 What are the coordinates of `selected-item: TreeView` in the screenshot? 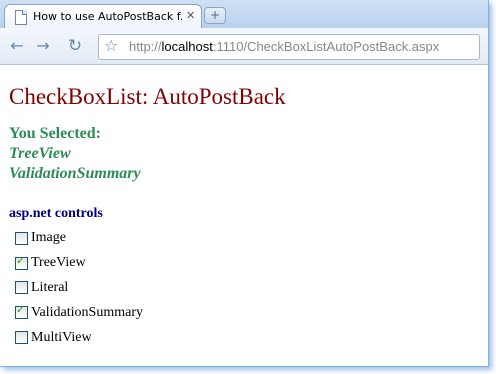 It's located at (40, 153).